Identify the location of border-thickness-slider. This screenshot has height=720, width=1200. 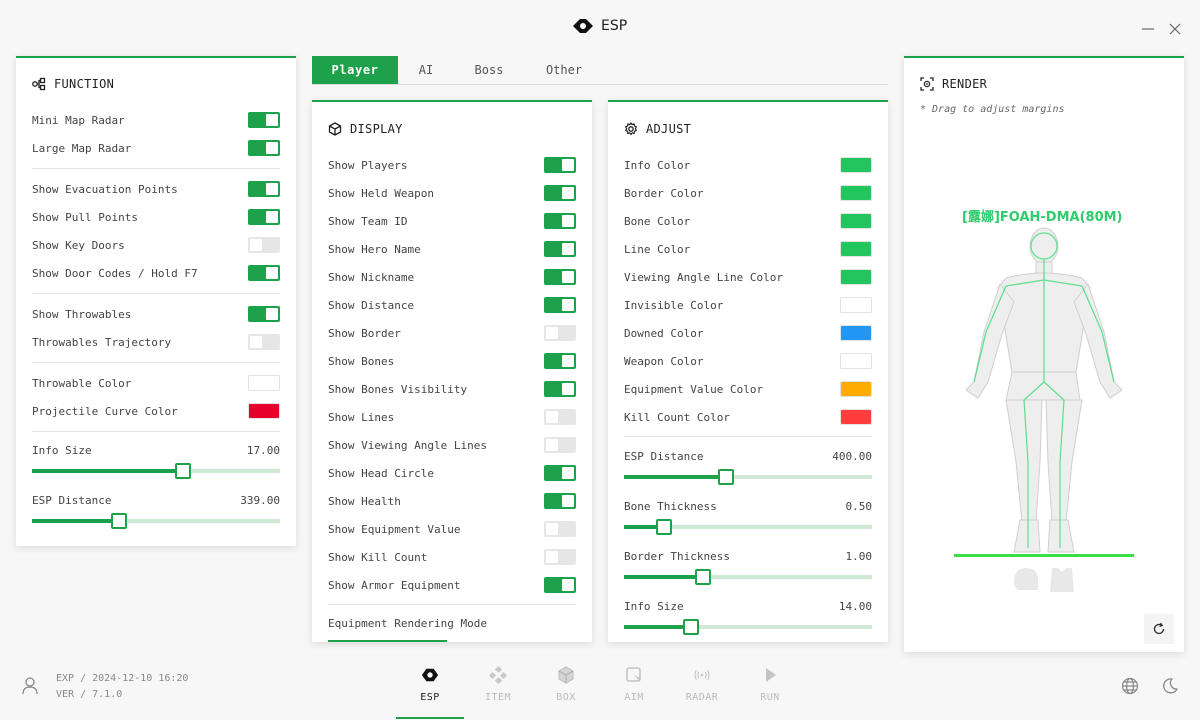
(748, 577).